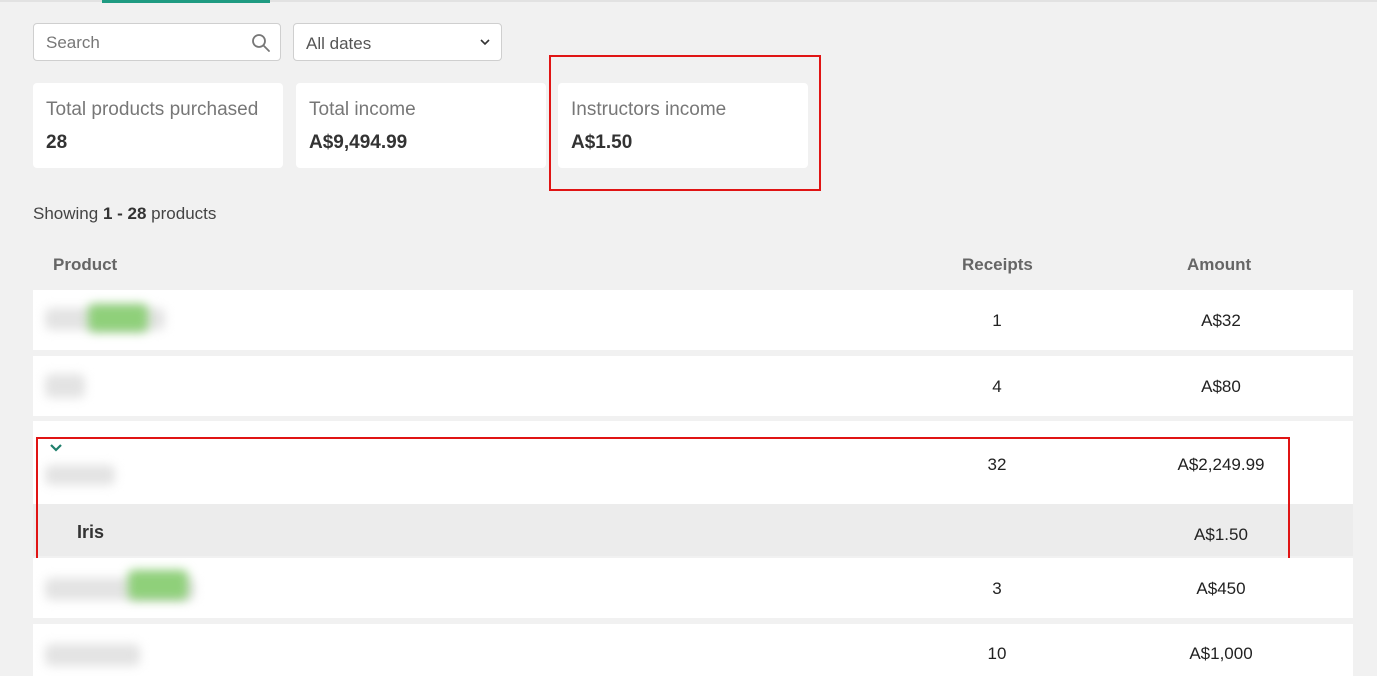 The width and height of the screenshot is (1377, 676). Describe the element at coordinates (693, 530) in the screenshot. I see `instructor-subrow: Iris A$1.50` at that location.